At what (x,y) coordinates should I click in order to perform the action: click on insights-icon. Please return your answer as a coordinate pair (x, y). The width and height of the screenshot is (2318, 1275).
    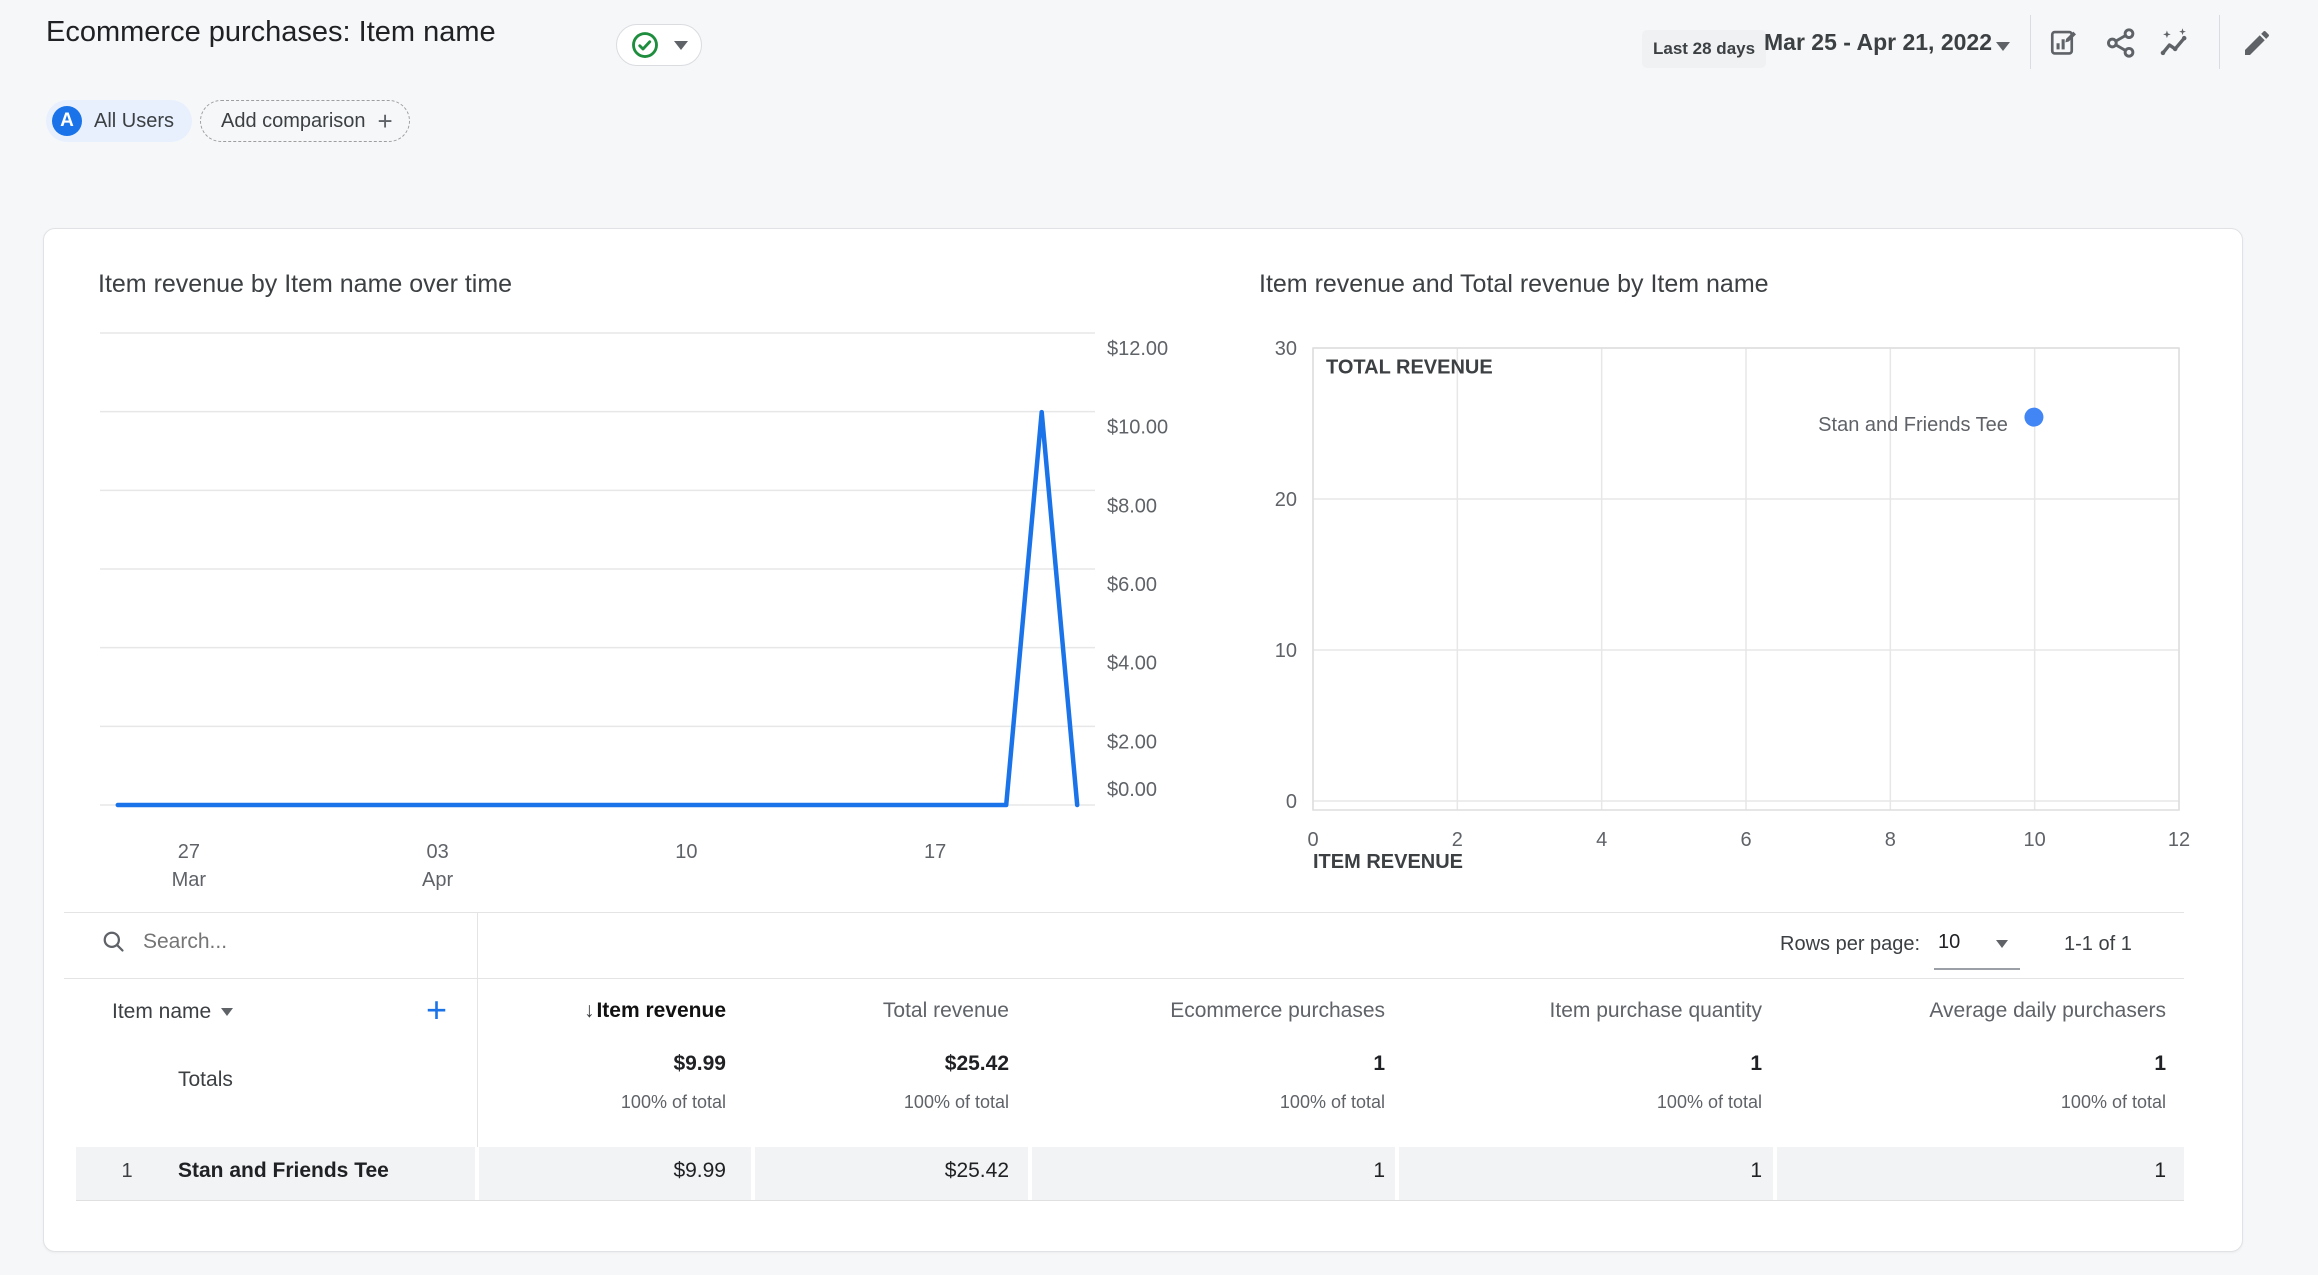
    Looking at the image, I should click on (2173, 42).